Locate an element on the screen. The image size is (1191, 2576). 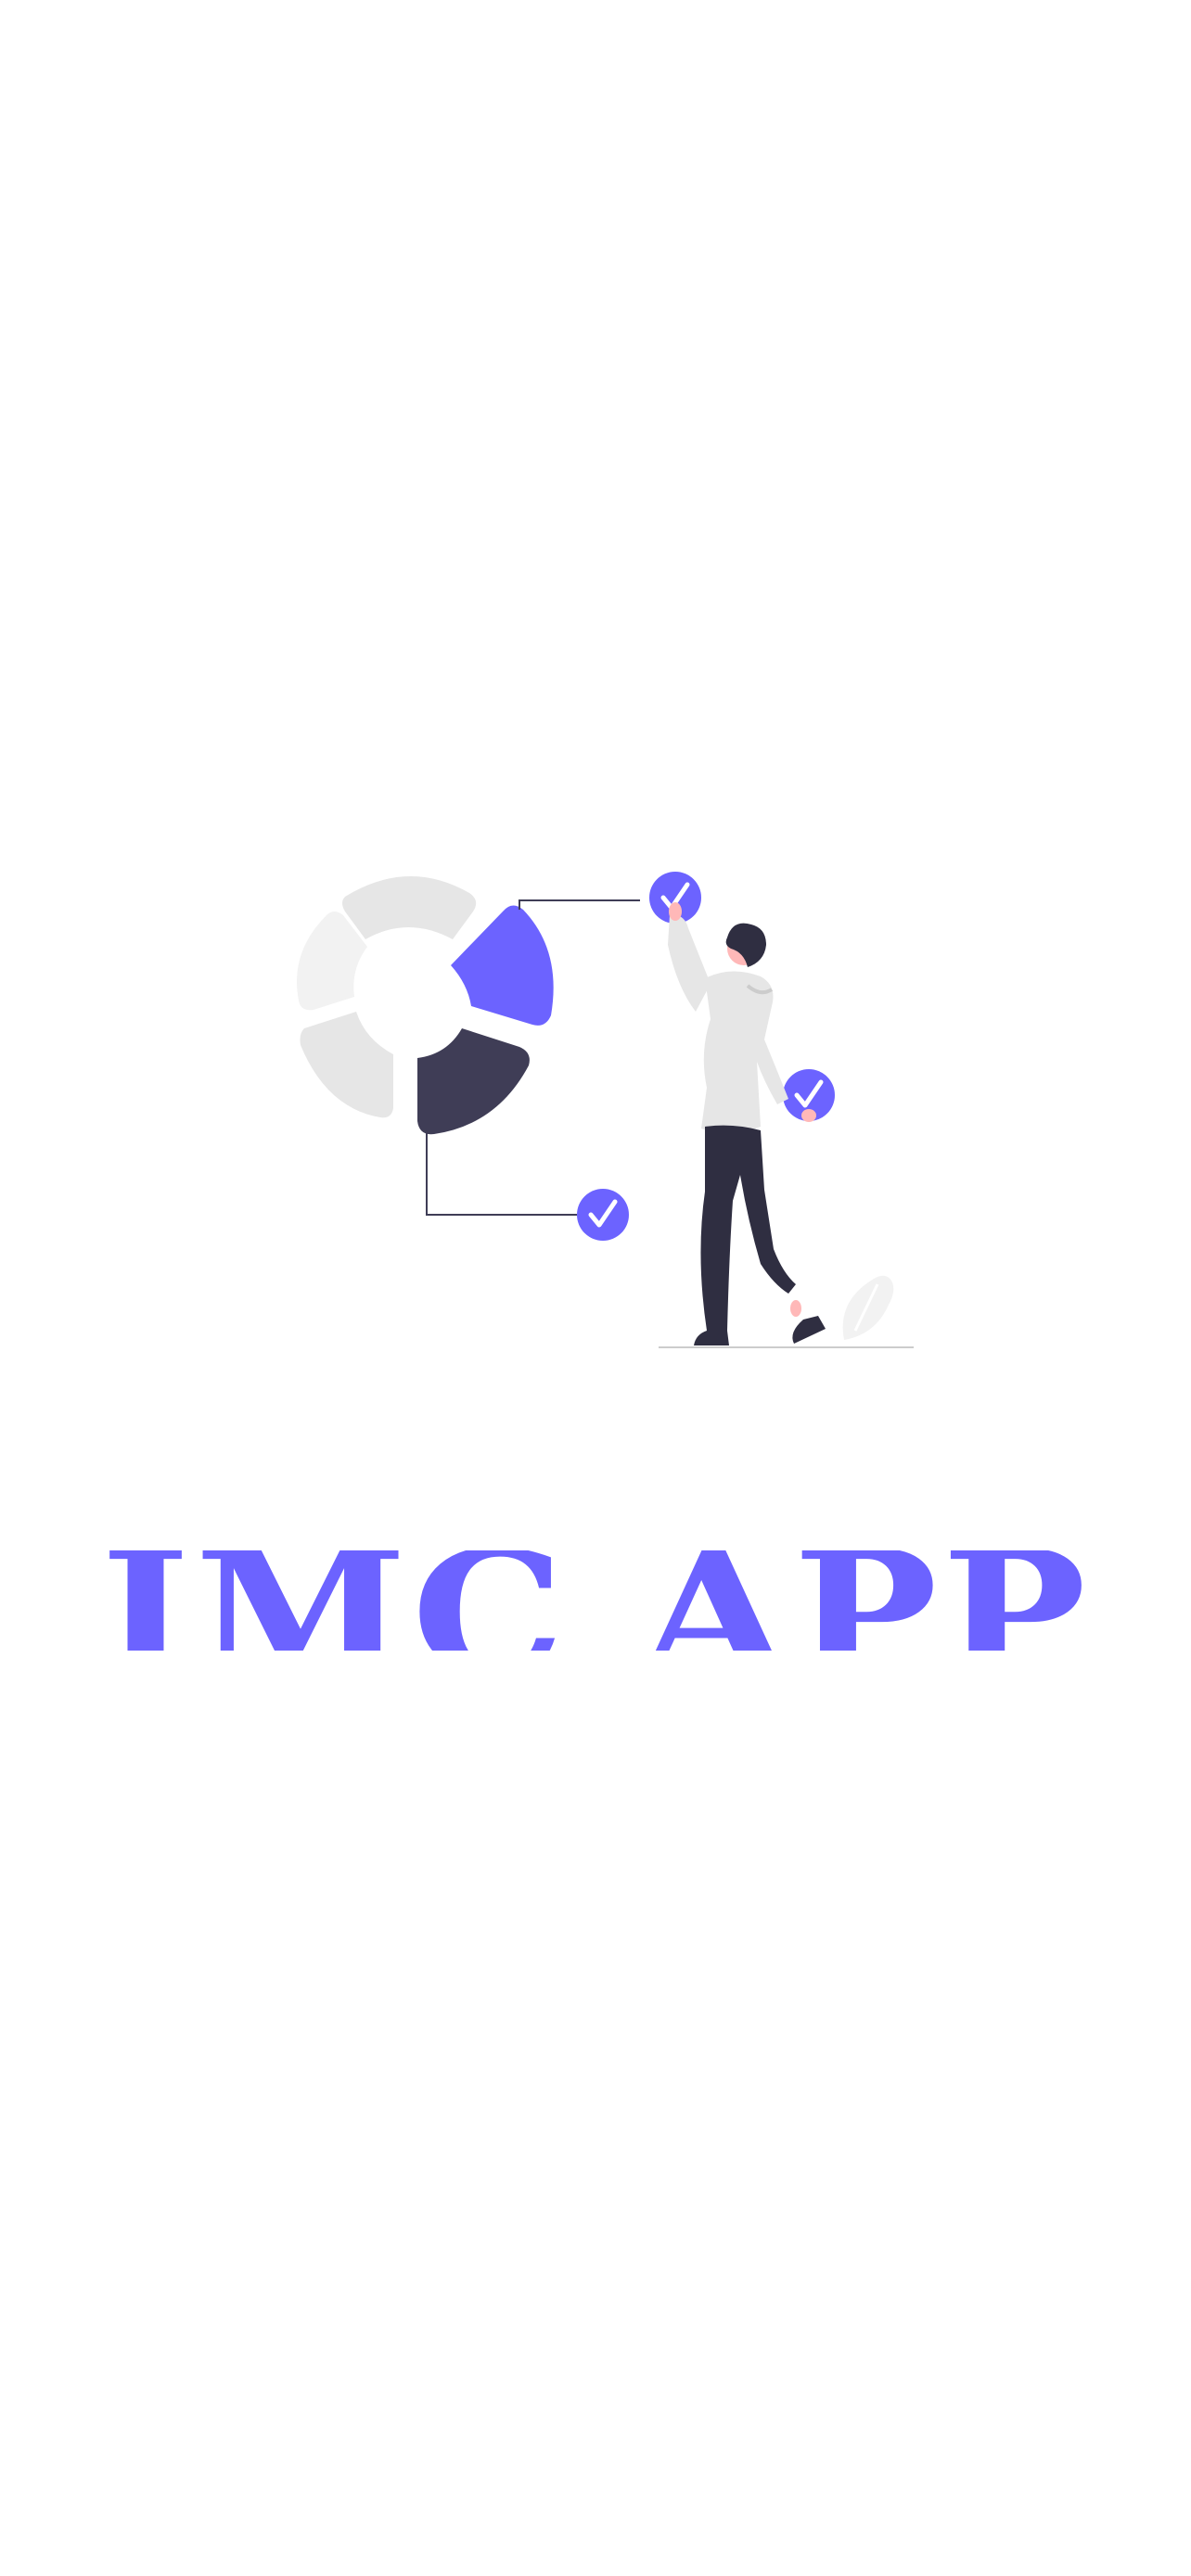
chart-segment-bottom-left is located at coordinates (347, 1065).